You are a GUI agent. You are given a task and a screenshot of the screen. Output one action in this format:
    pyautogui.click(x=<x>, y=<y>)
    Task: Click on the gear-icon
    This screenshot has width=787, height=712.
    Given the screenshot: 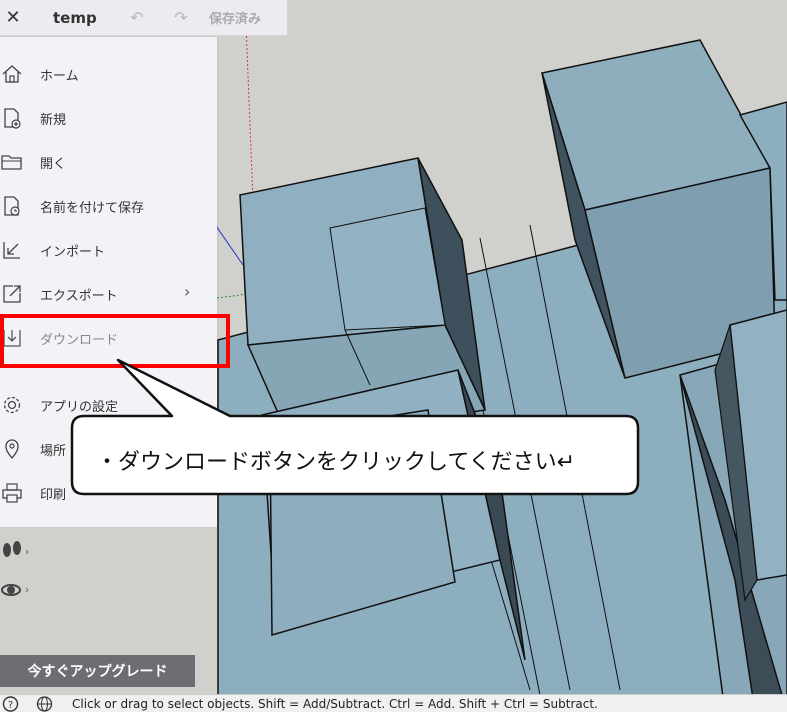 What is the action you would take?
    pyautogui.click(x=12, y=405)
    